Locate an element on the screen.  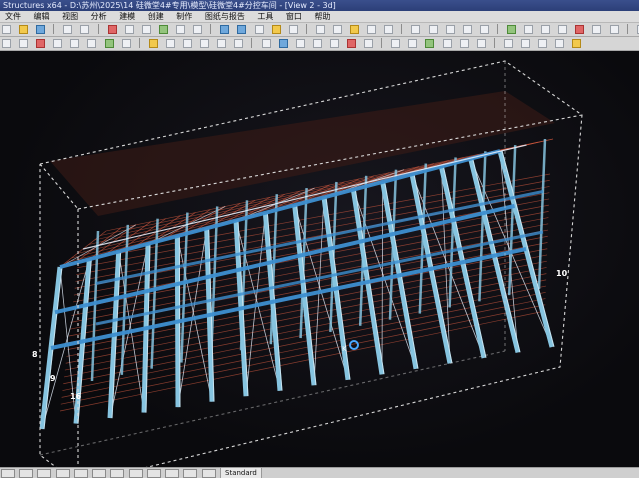
grid-icon is located at coordinates (320, 29).